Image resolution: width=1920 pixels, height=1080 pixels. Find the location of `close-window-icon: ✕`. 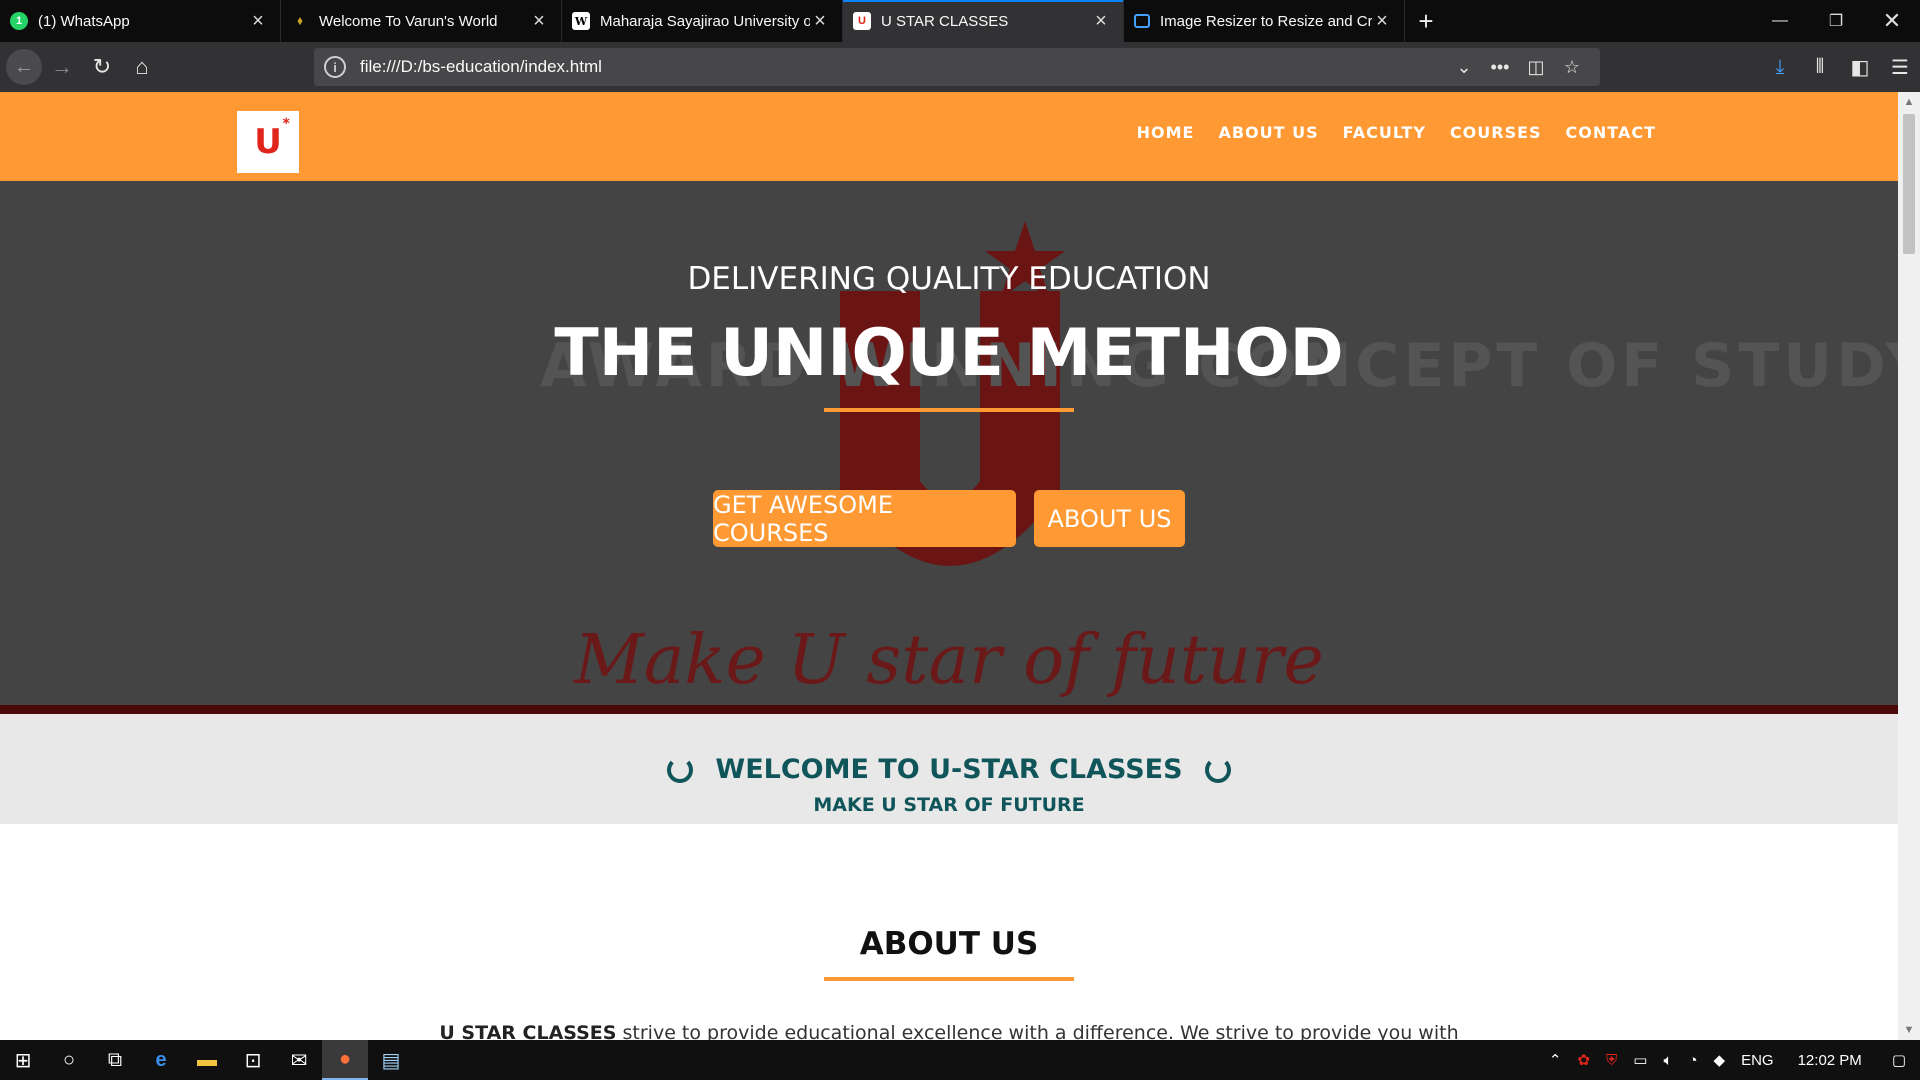

close-window-icon: ✕ is located at coordinates (1892, 21).